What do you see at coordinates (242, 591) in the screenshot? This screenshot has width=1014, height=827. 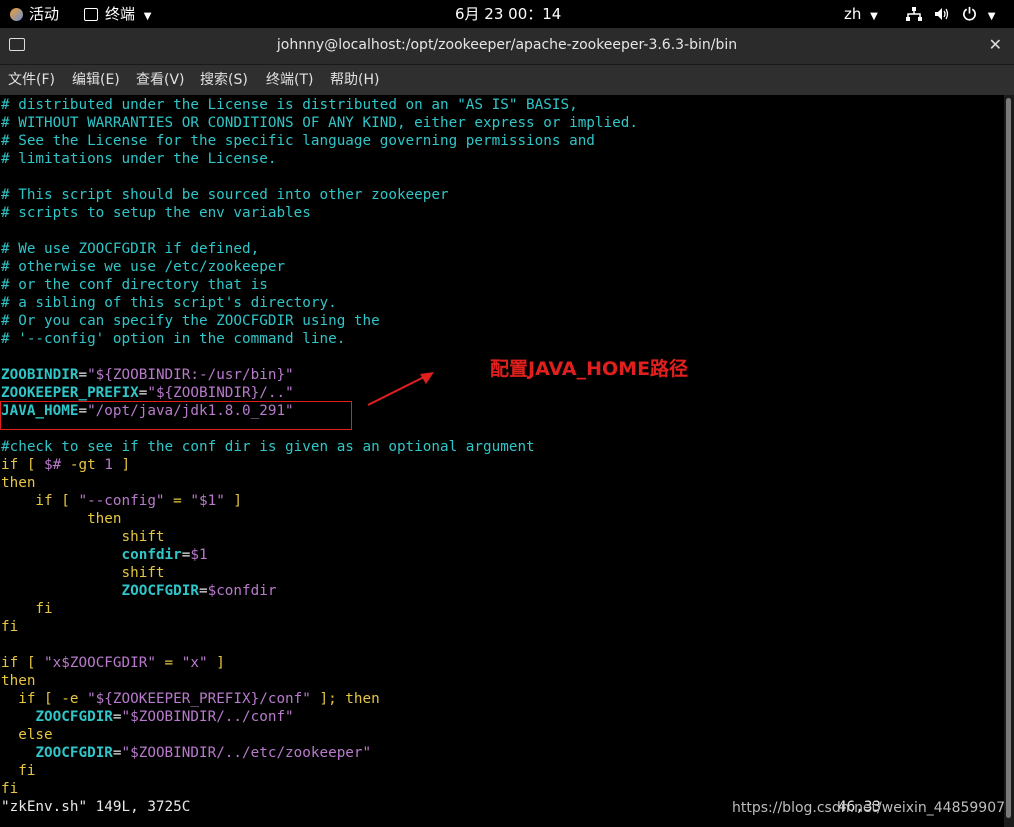 I see `code-token: $confdir` at bounding box center [242, 591].